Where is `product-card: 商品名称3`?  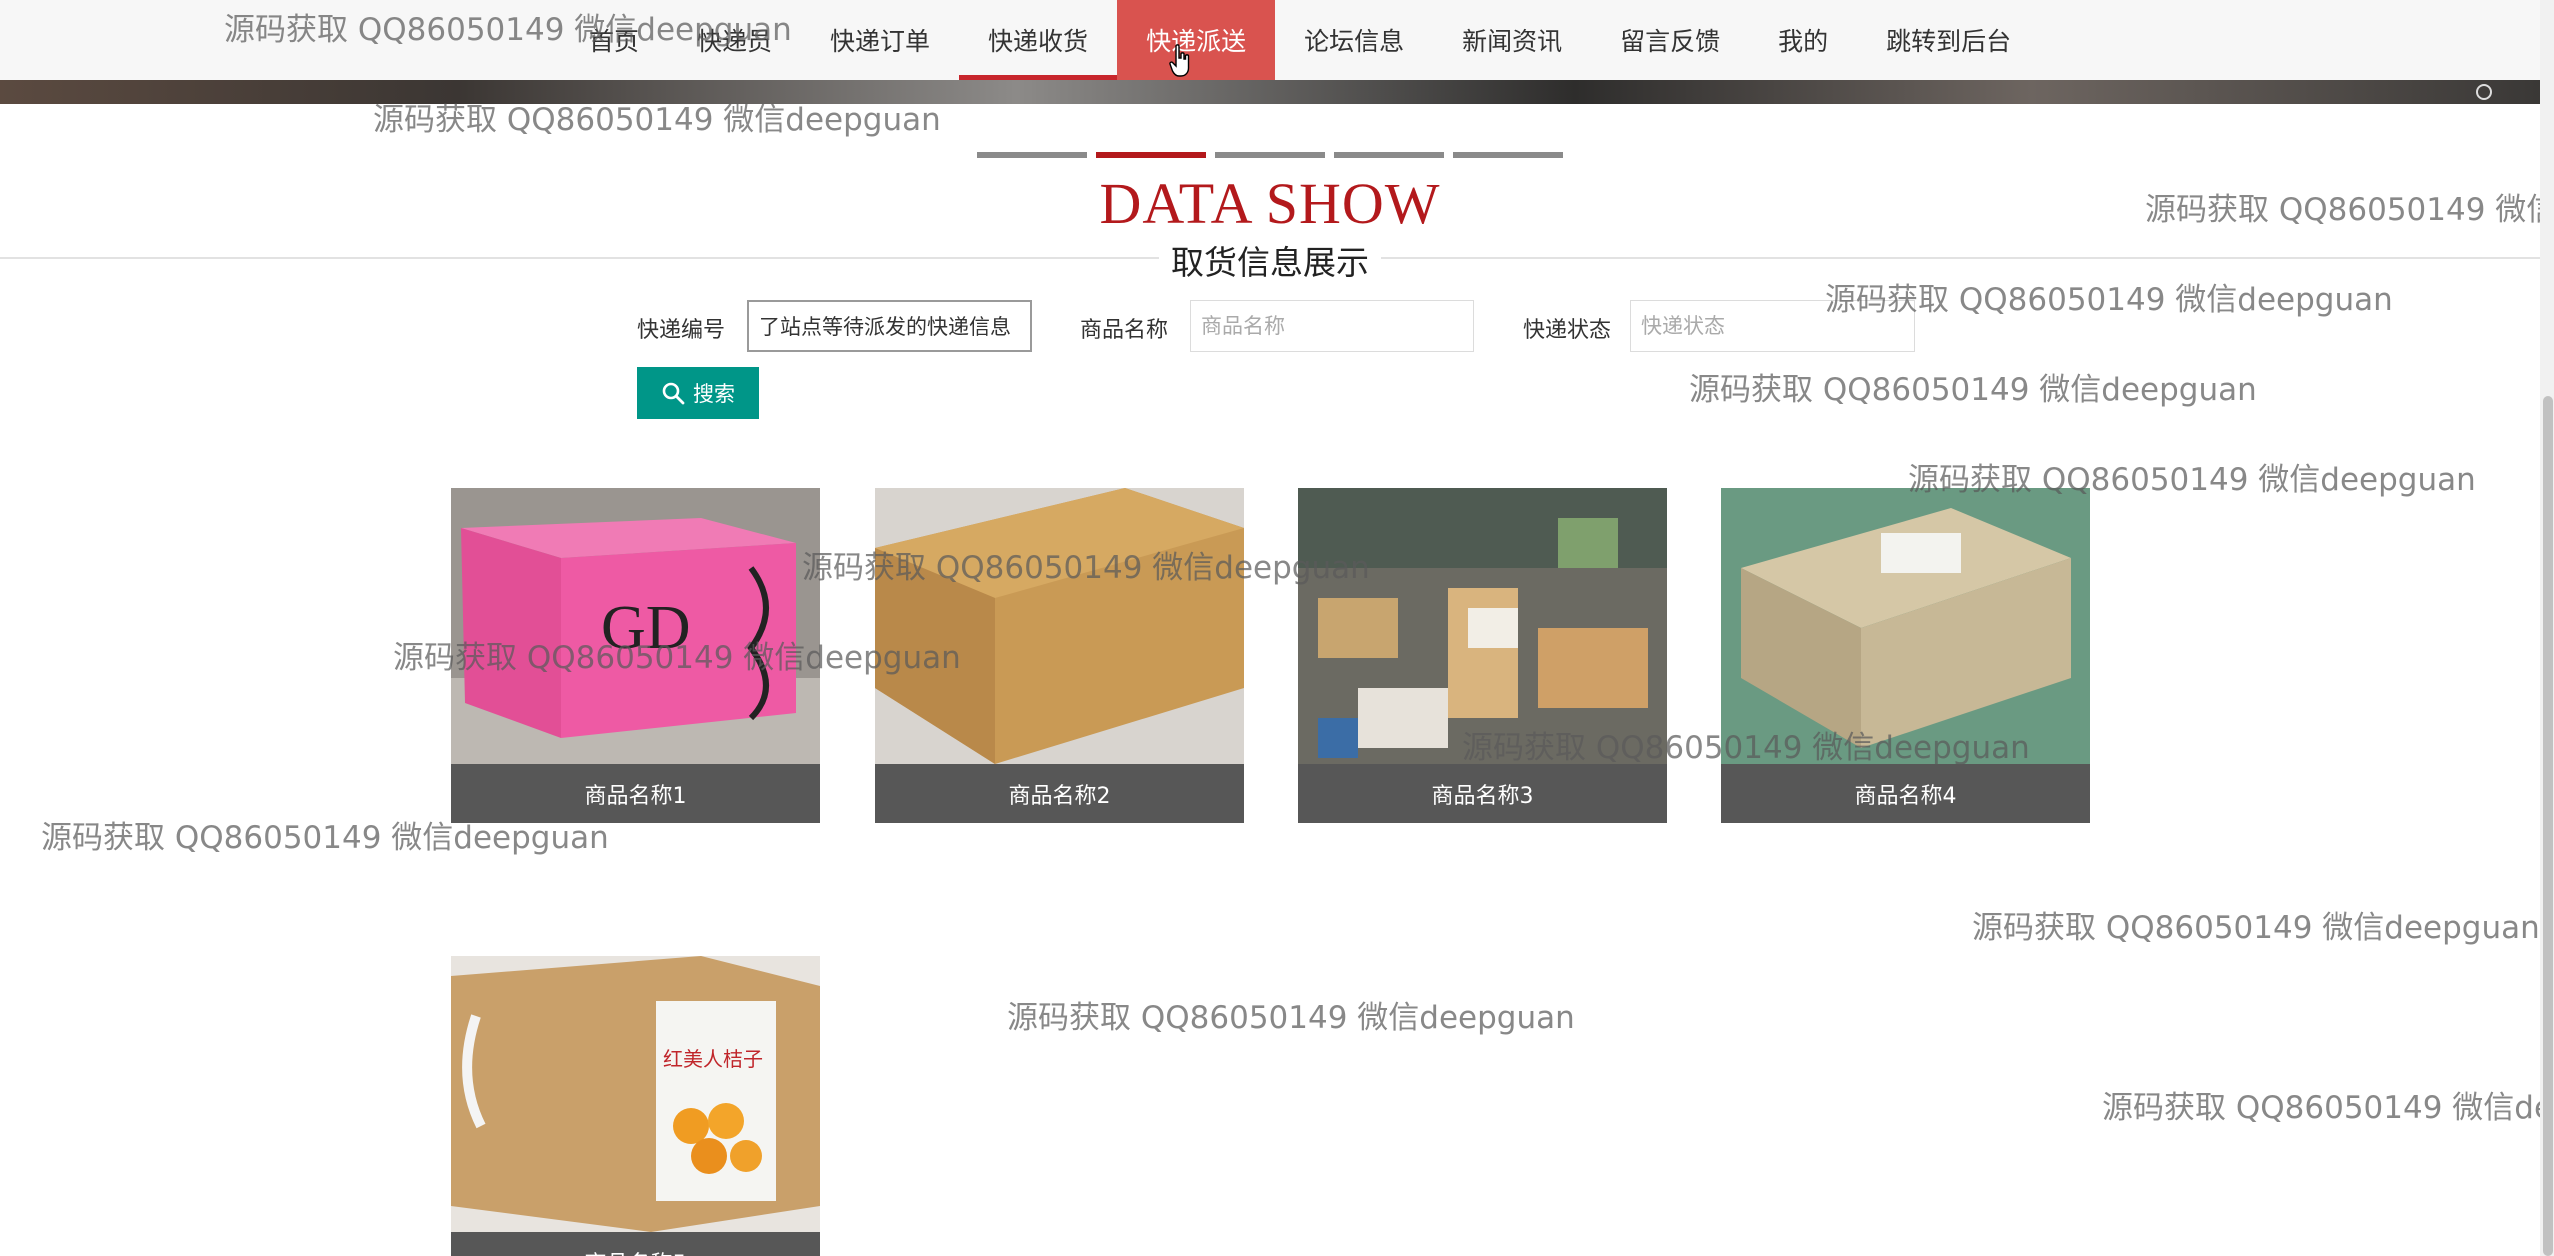
product-card: 商品名称3 is located at coordinates (1482, 656).